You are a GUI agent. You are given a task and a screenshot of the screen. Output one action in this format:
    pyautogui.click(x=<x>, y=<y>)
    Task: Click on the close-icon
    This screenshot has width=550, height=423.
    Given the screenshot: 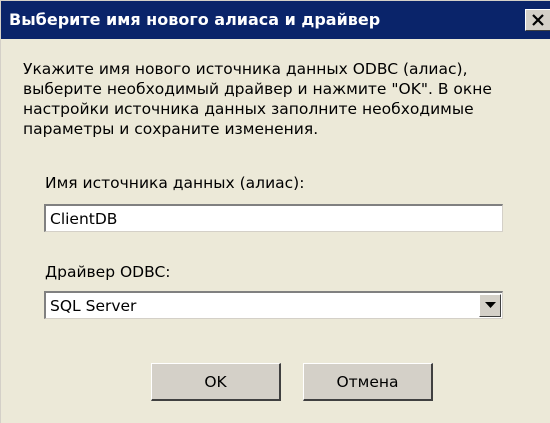 What is the action you would take?
    pyautogui.click(x=538, y=20)
    